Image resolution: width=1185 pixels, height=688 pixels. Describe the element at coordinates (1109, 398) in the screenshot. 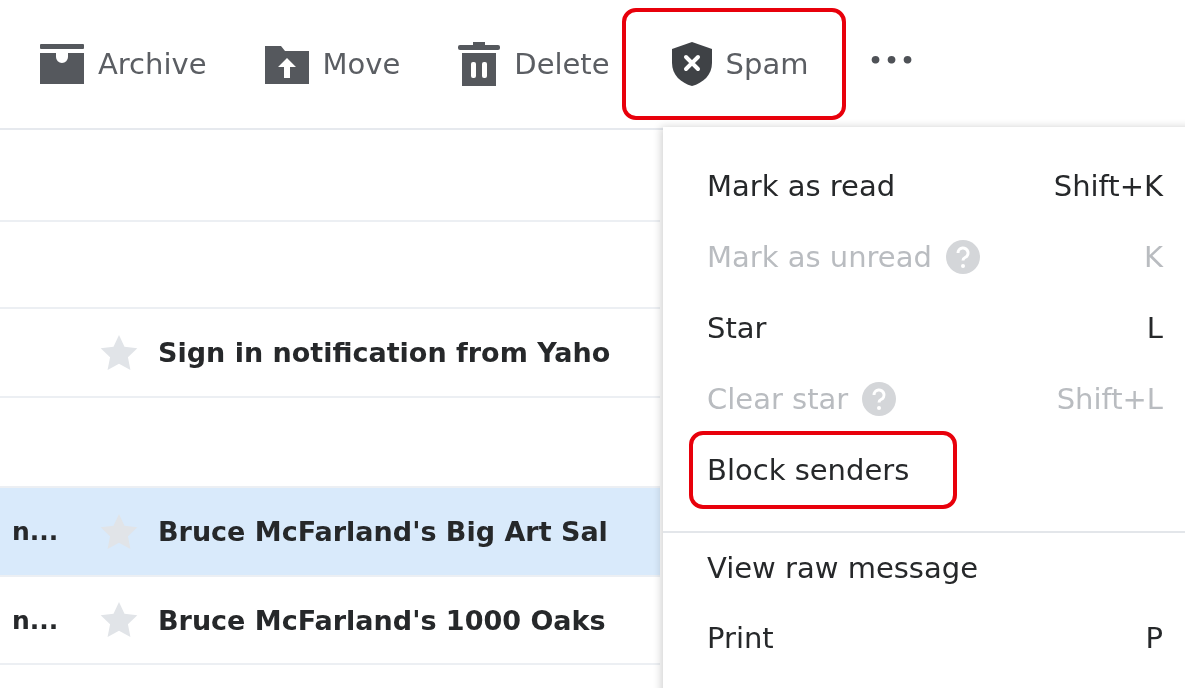

I see `shortcut-key: Shift+L` at that location.